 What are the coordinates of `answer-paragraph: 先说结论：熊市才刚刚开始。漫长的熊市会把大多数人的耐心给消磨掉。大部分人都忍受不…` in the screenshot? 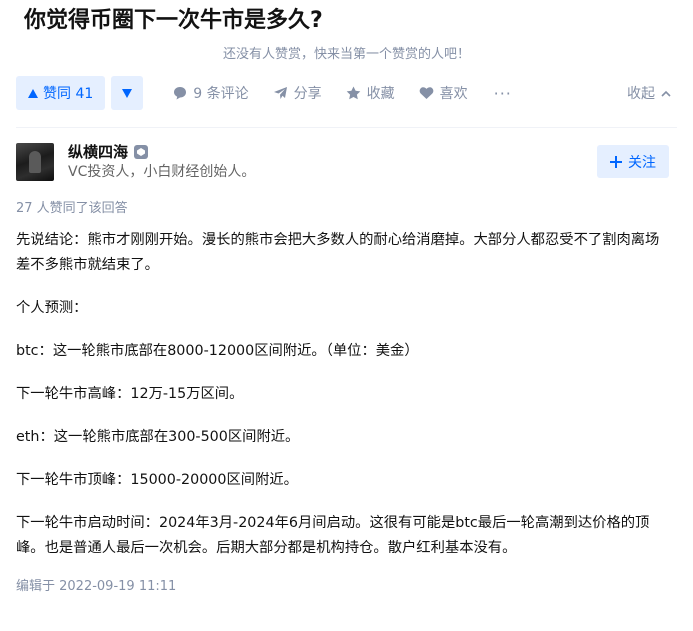 It's located at (338, 252).